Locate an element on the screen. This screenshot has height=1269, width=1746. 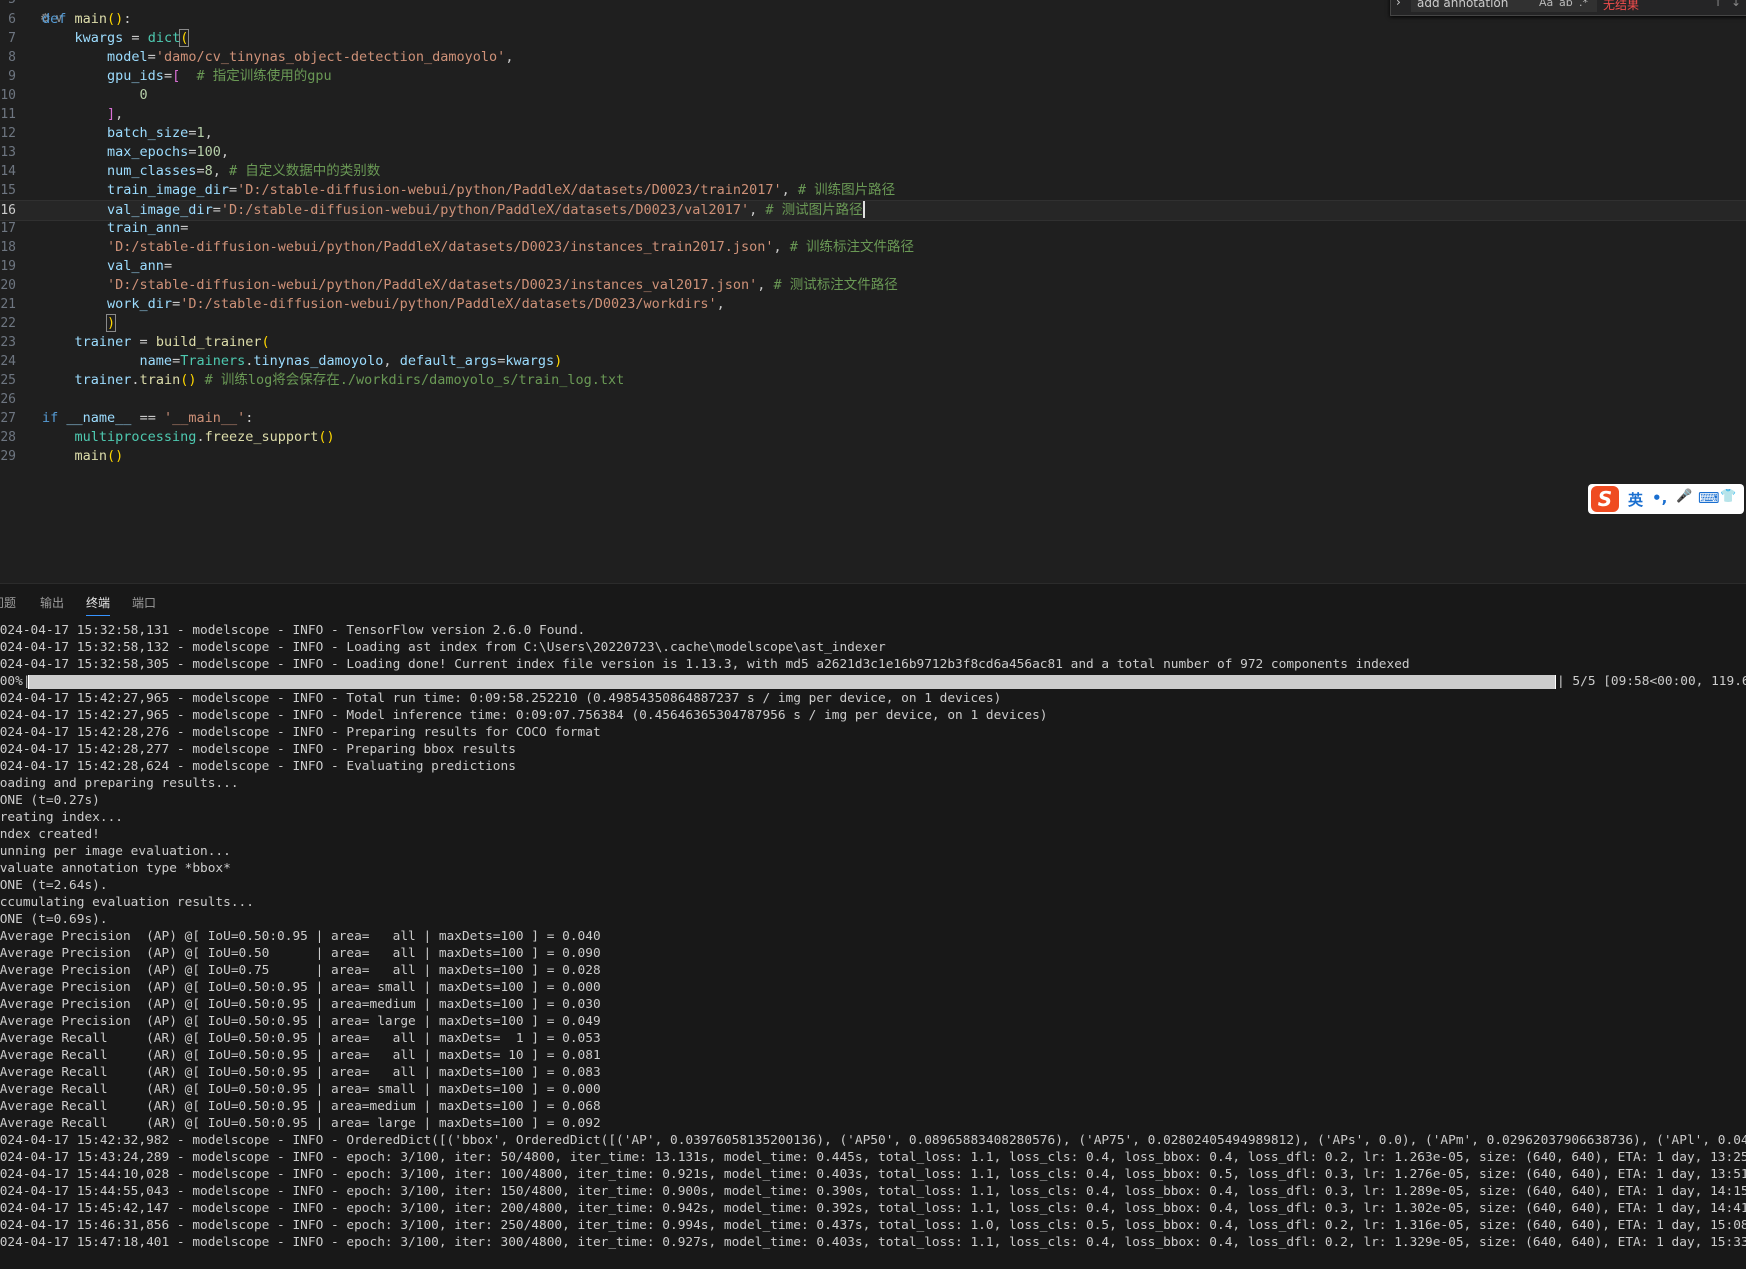
code-line: 22 ) is located at coordinates (873, 323).